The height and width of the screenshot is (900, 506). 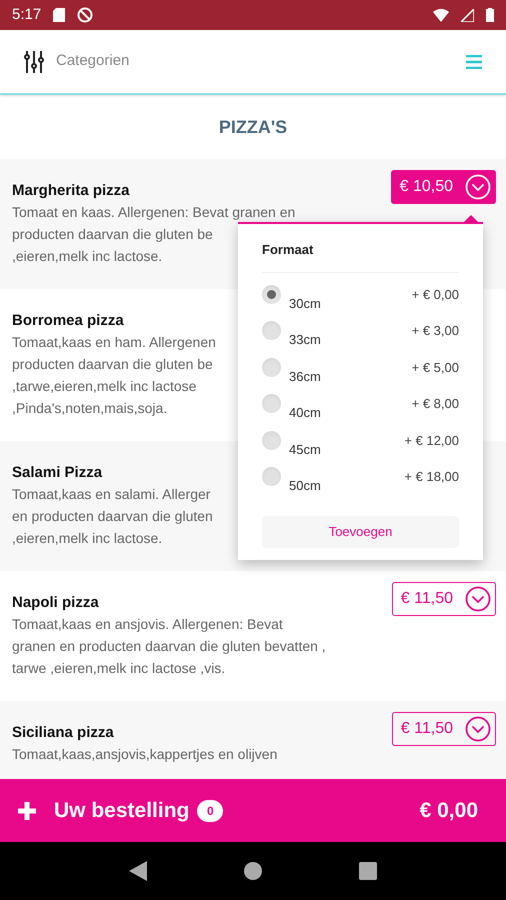 What do you see at coordinates (63, 733) in the screenshot?
I see `item-name: Siciliana pizza` at bounding box center [63, 733].